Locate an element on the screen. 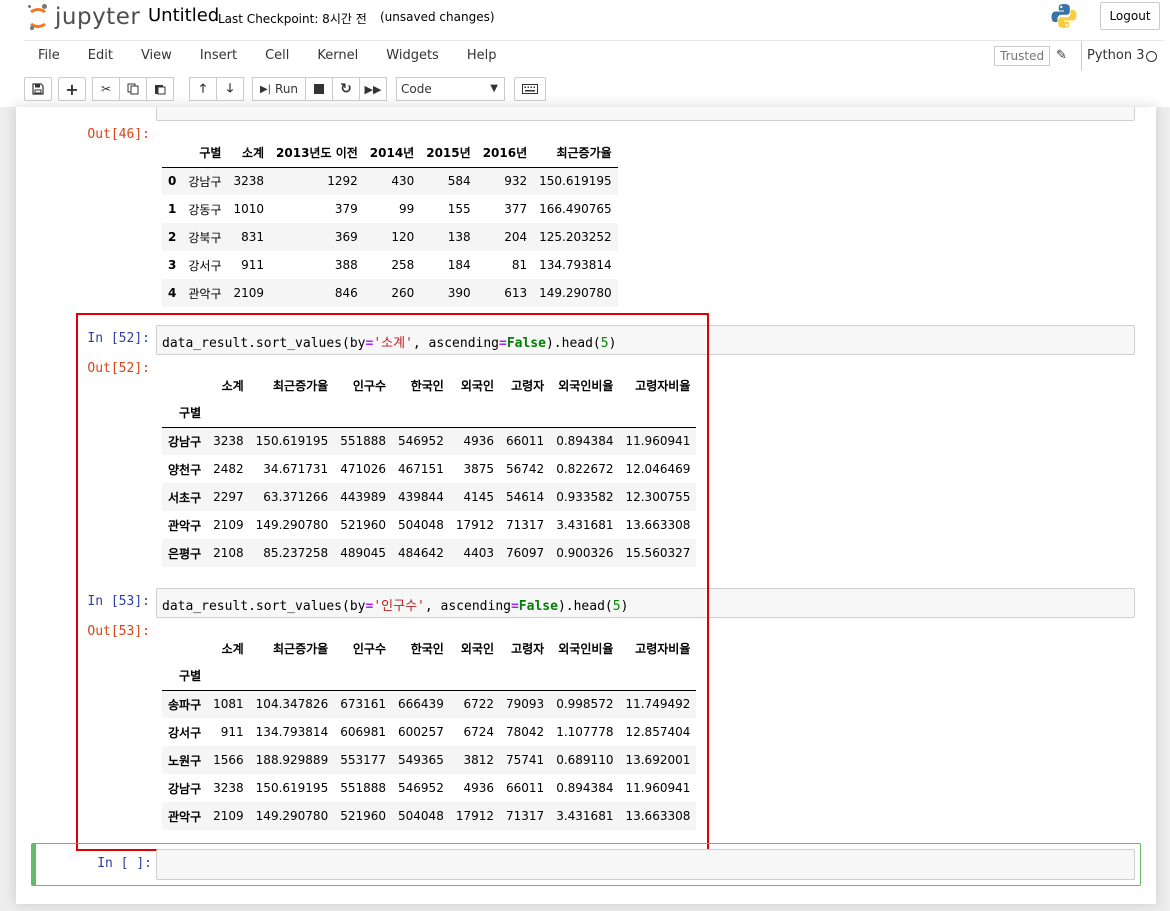 The height and width of the screenshot is (911, 1170). table-cell: 260 is located at coordinates (403, 293).